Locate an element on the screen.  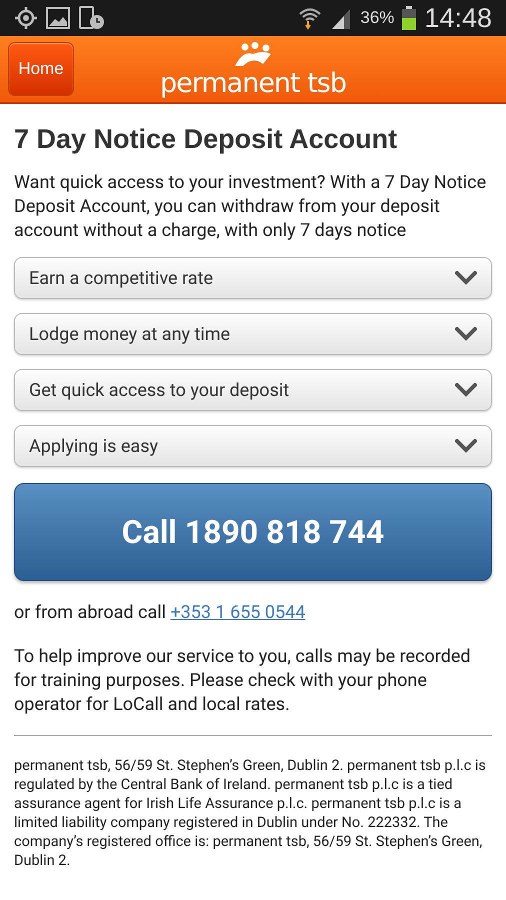
call-button: Call 1890 818 744 is located at coordinates (253, 532).